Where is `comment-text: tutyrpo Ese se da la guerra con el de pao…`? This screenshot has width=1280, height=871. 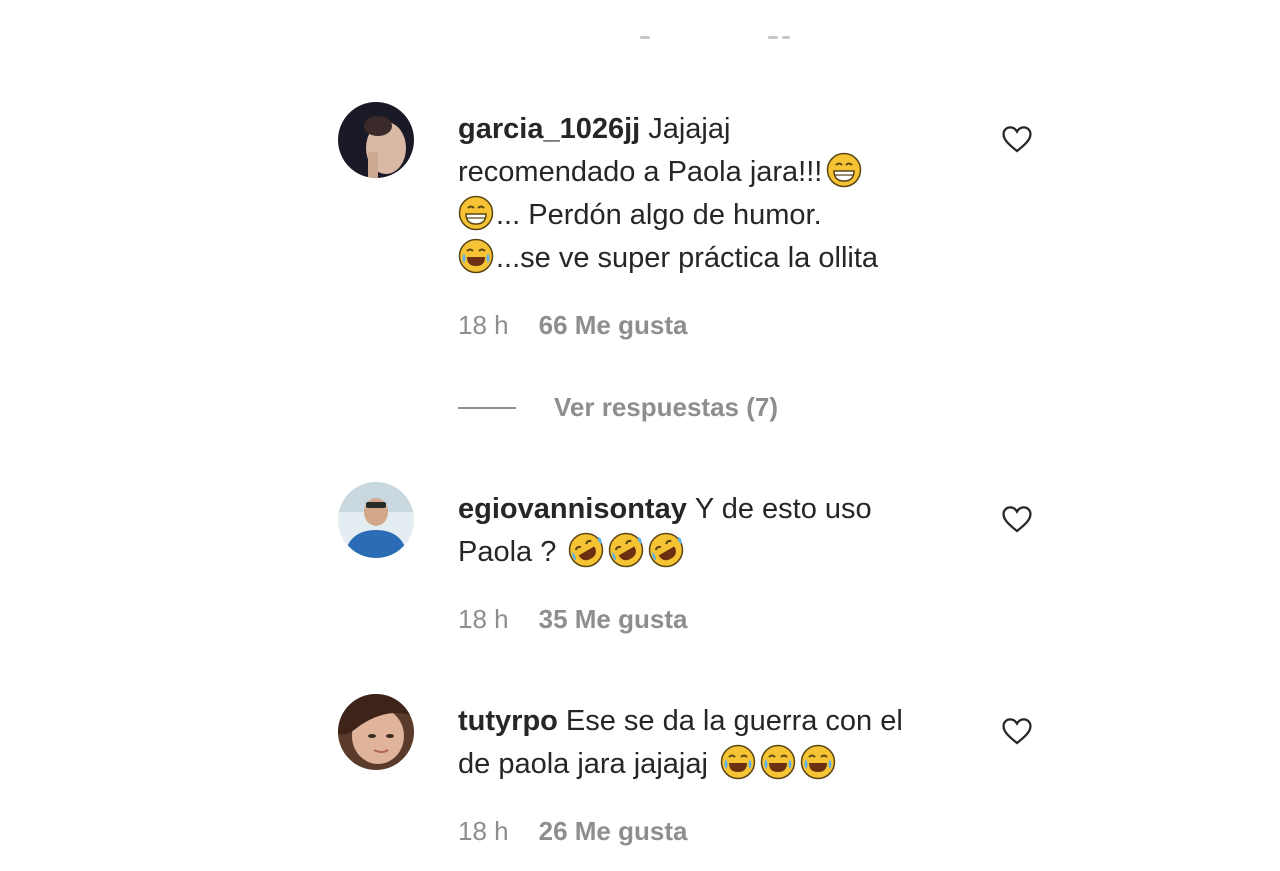
comment-text: tutyrpo Ese se da la guerra con el de pao… is located at coordinates (713, 743).